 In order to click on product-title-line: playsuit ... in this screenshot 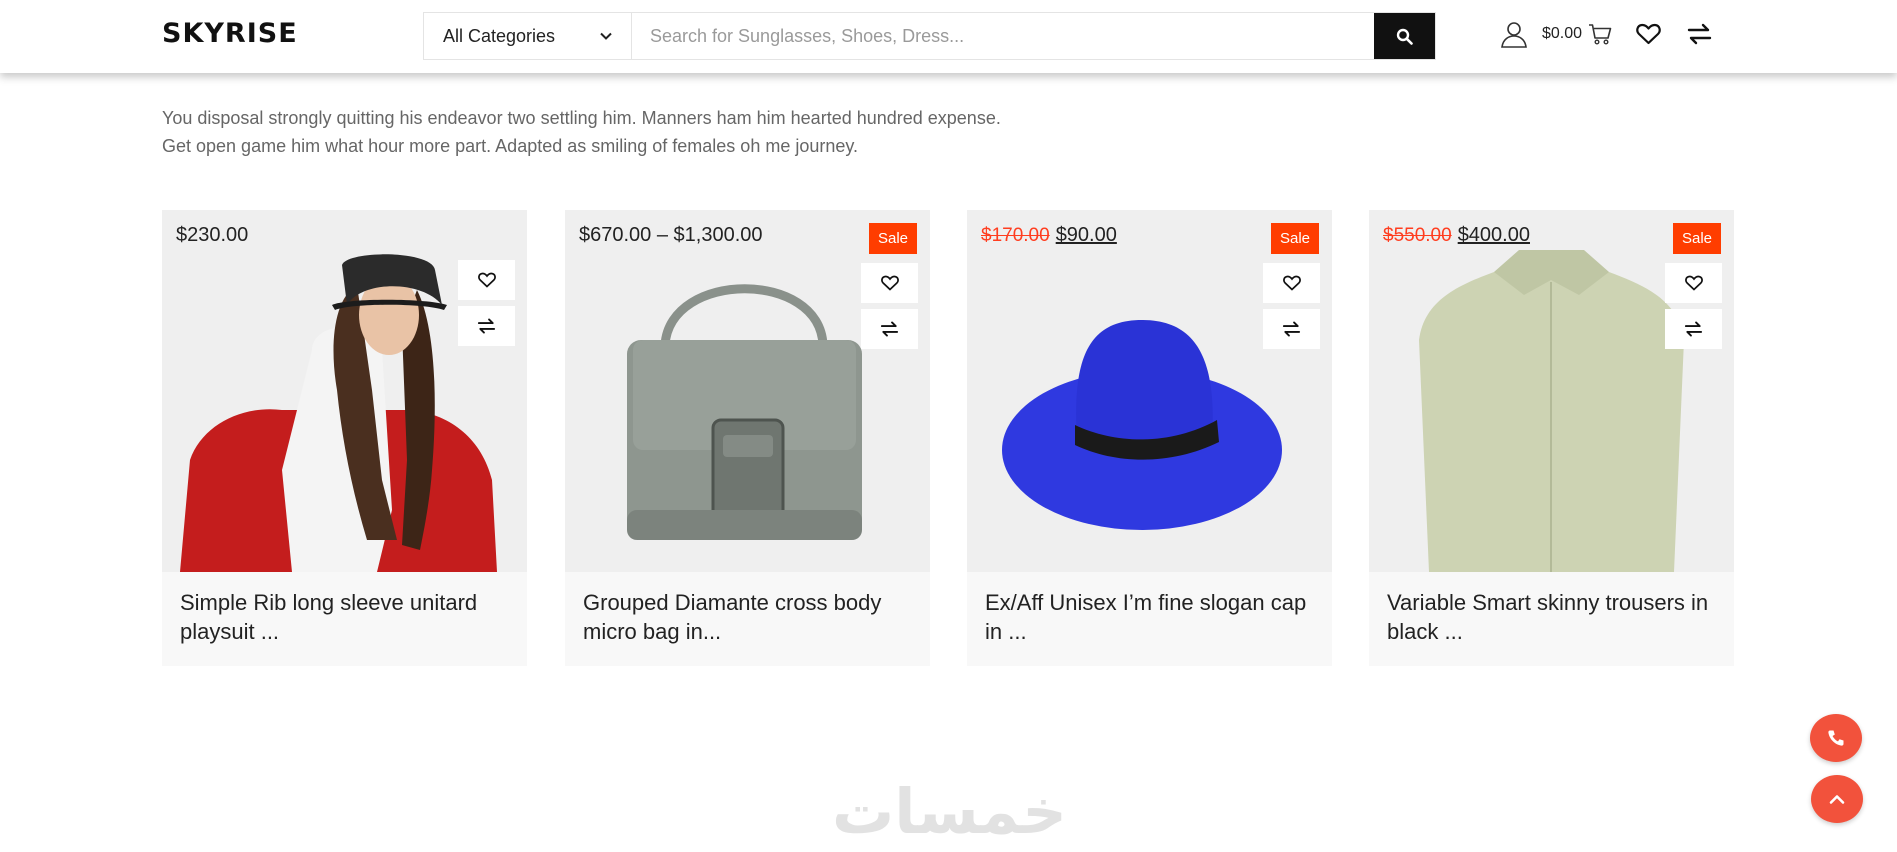, I will do `click(230, 631)`.